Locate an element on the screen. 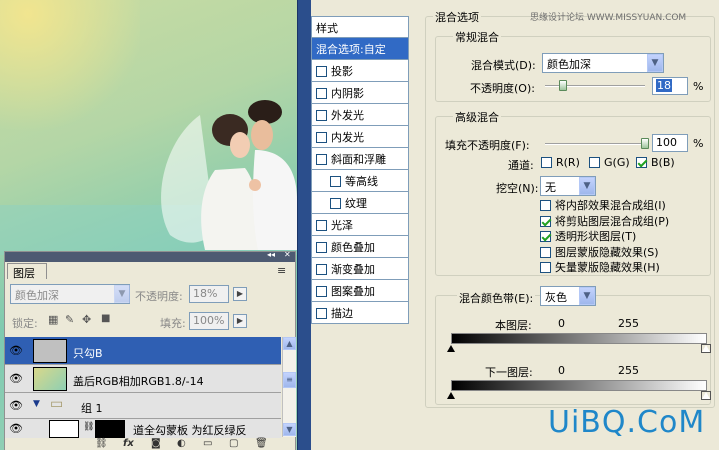 This screenshot has height=450, width=719. blend-if-dropdown-icon: ▼ is located at coordinates (587, 296).